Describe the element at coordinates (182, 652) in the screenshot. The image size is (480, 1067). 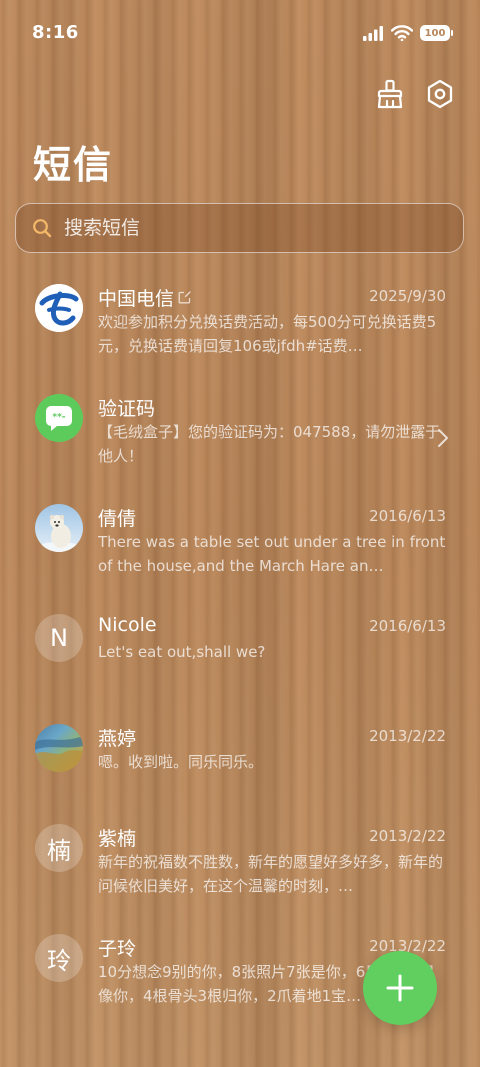
I see `conversation-snippet: Let's eat out,shall we?` at that location.